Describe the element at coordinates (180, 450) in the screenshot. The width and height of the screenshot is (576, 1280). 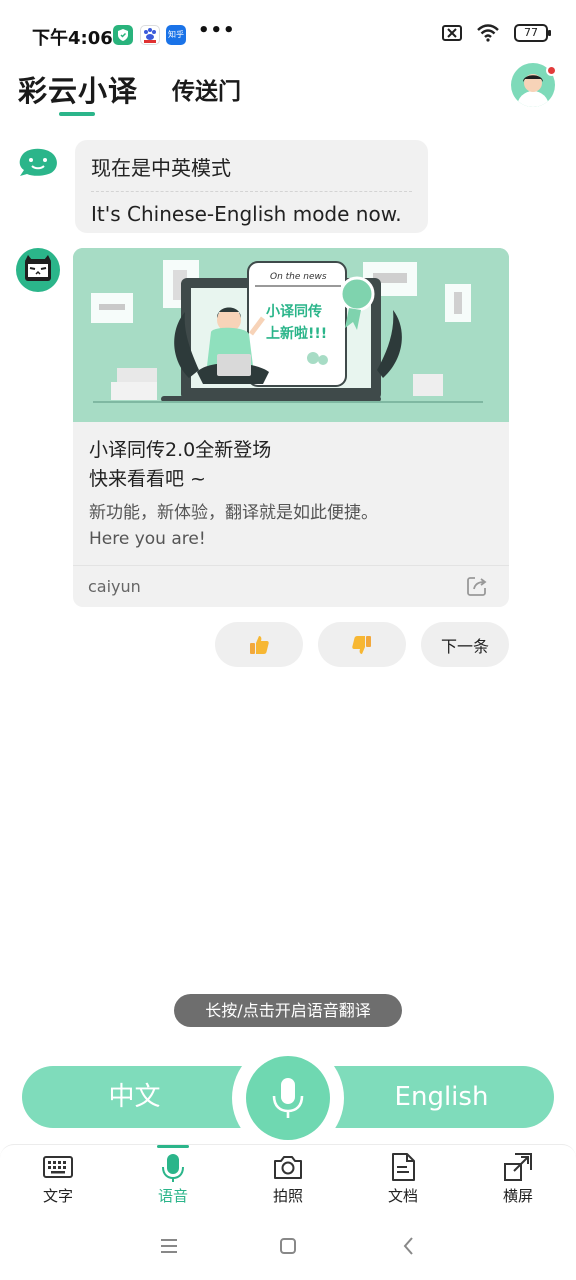
I see `news-card-title-line1: 小译同传2.0全新登场` at that location.